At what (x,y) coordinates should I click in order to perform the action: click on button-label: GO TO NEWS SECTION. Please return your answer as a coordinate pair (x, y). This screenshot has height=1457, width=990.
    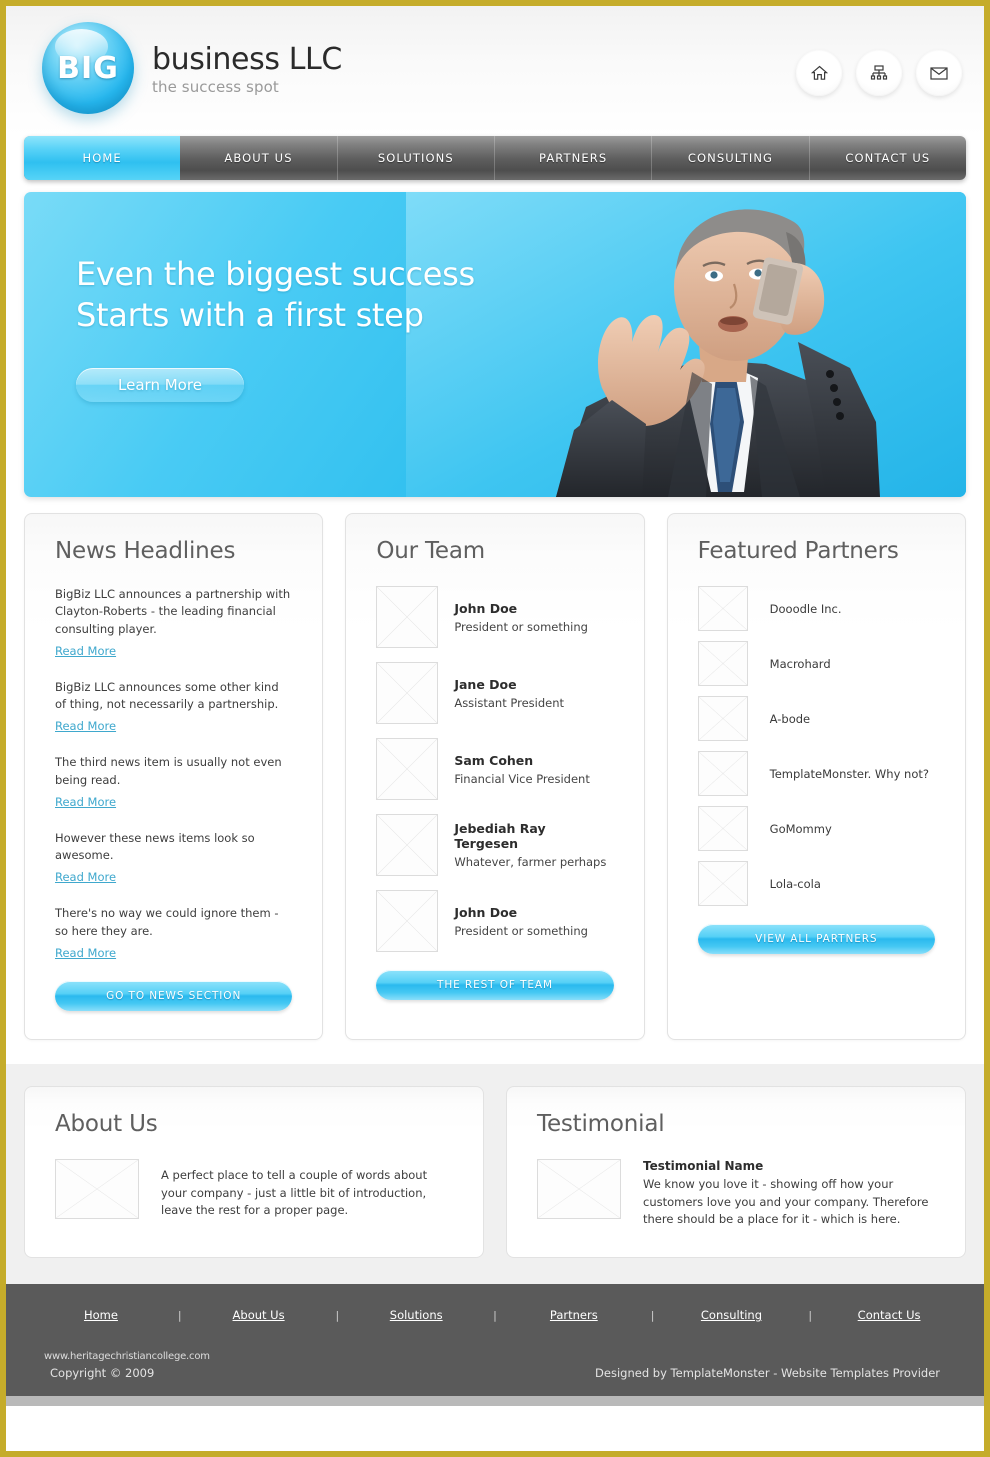
    Looking at the image, I should click on (174, 995).